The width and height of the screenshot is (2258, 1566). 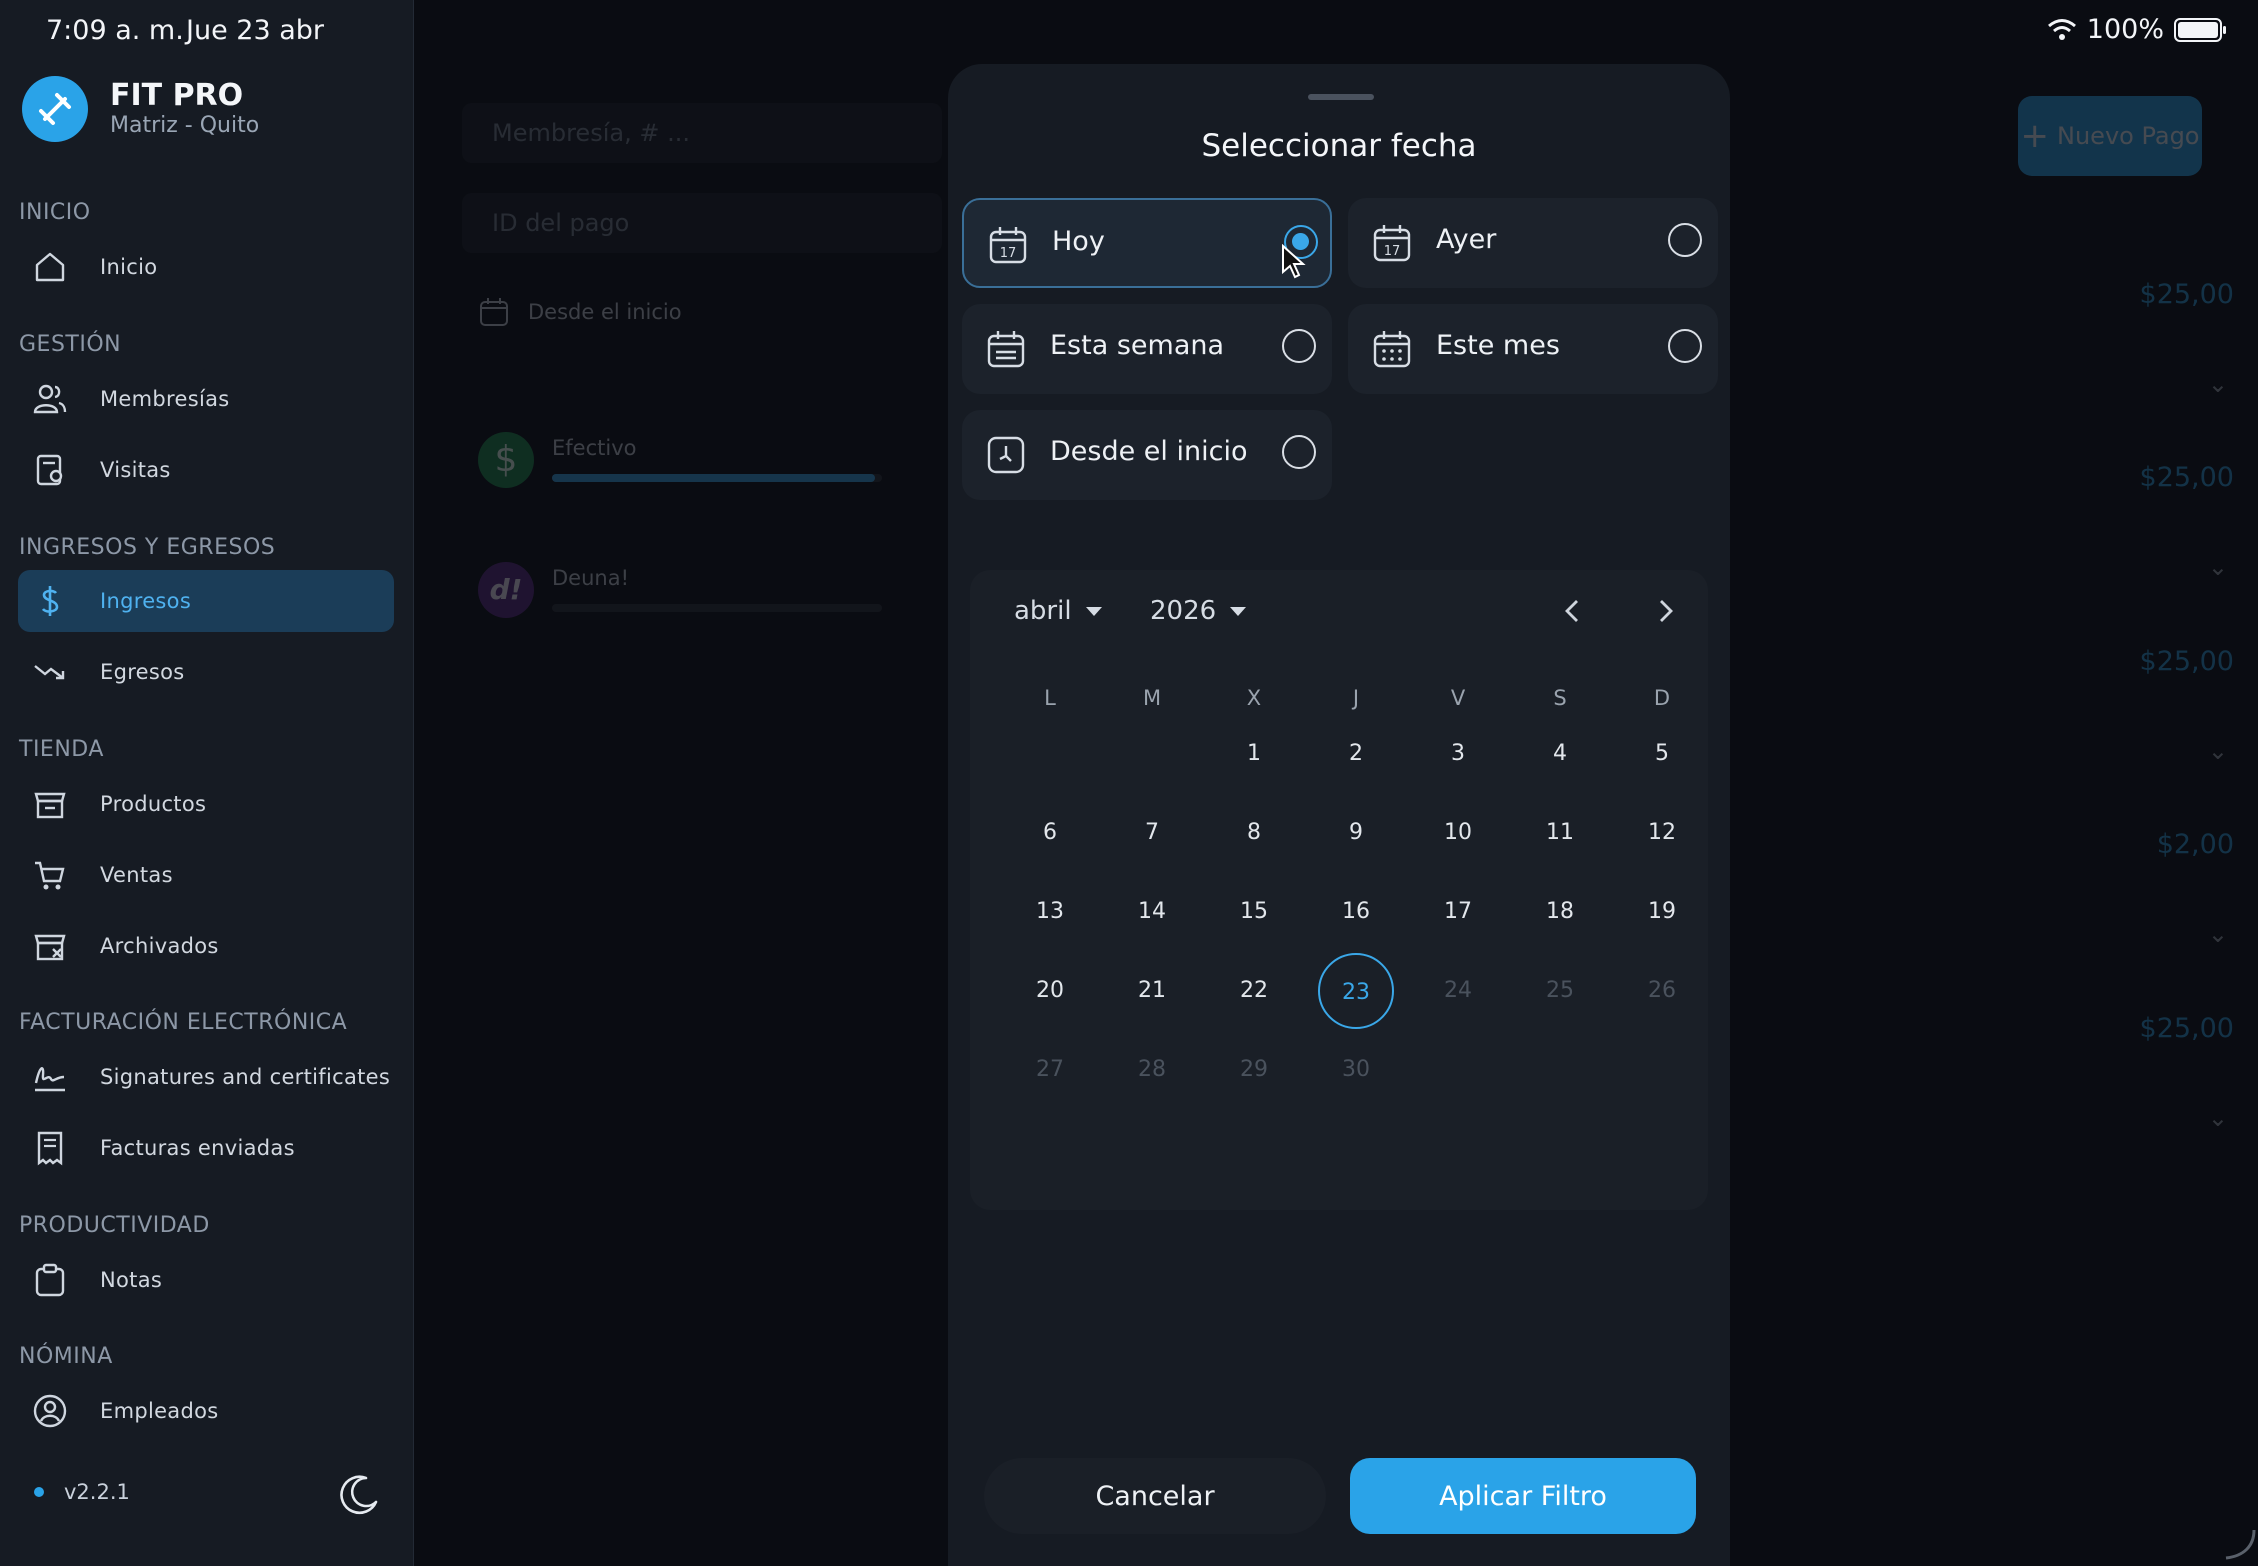 What do you see at coordinates (1662, 912) in the screenshot?
I see `calendar-day: 19` at bounding box center [1662, 912].